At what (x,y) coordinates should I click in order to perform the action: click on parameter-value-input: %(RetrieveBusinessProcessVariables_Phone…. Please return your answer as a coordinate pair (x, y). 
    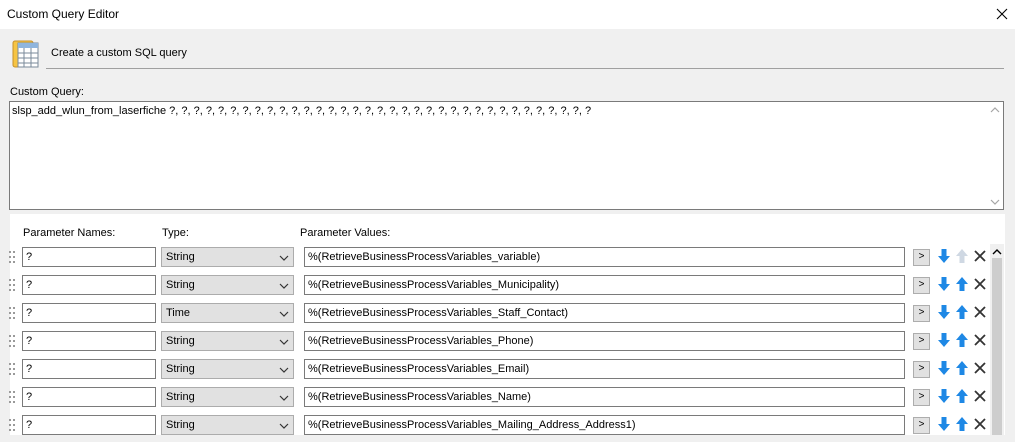
    Looking at the image, I should click on (604, 341).